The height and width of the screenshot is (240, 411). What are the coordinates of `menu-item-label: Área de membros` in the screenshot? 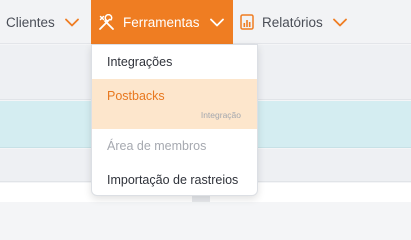 It's located at (157, 146).